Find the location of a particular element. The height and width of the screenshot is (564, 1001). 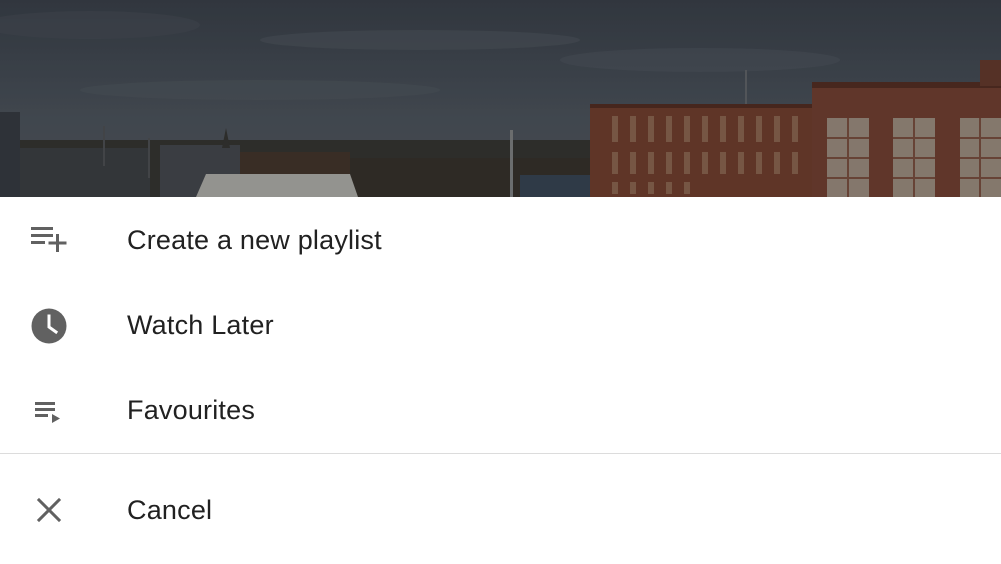

playlist-add-icon is located at coordinates (49, 240).